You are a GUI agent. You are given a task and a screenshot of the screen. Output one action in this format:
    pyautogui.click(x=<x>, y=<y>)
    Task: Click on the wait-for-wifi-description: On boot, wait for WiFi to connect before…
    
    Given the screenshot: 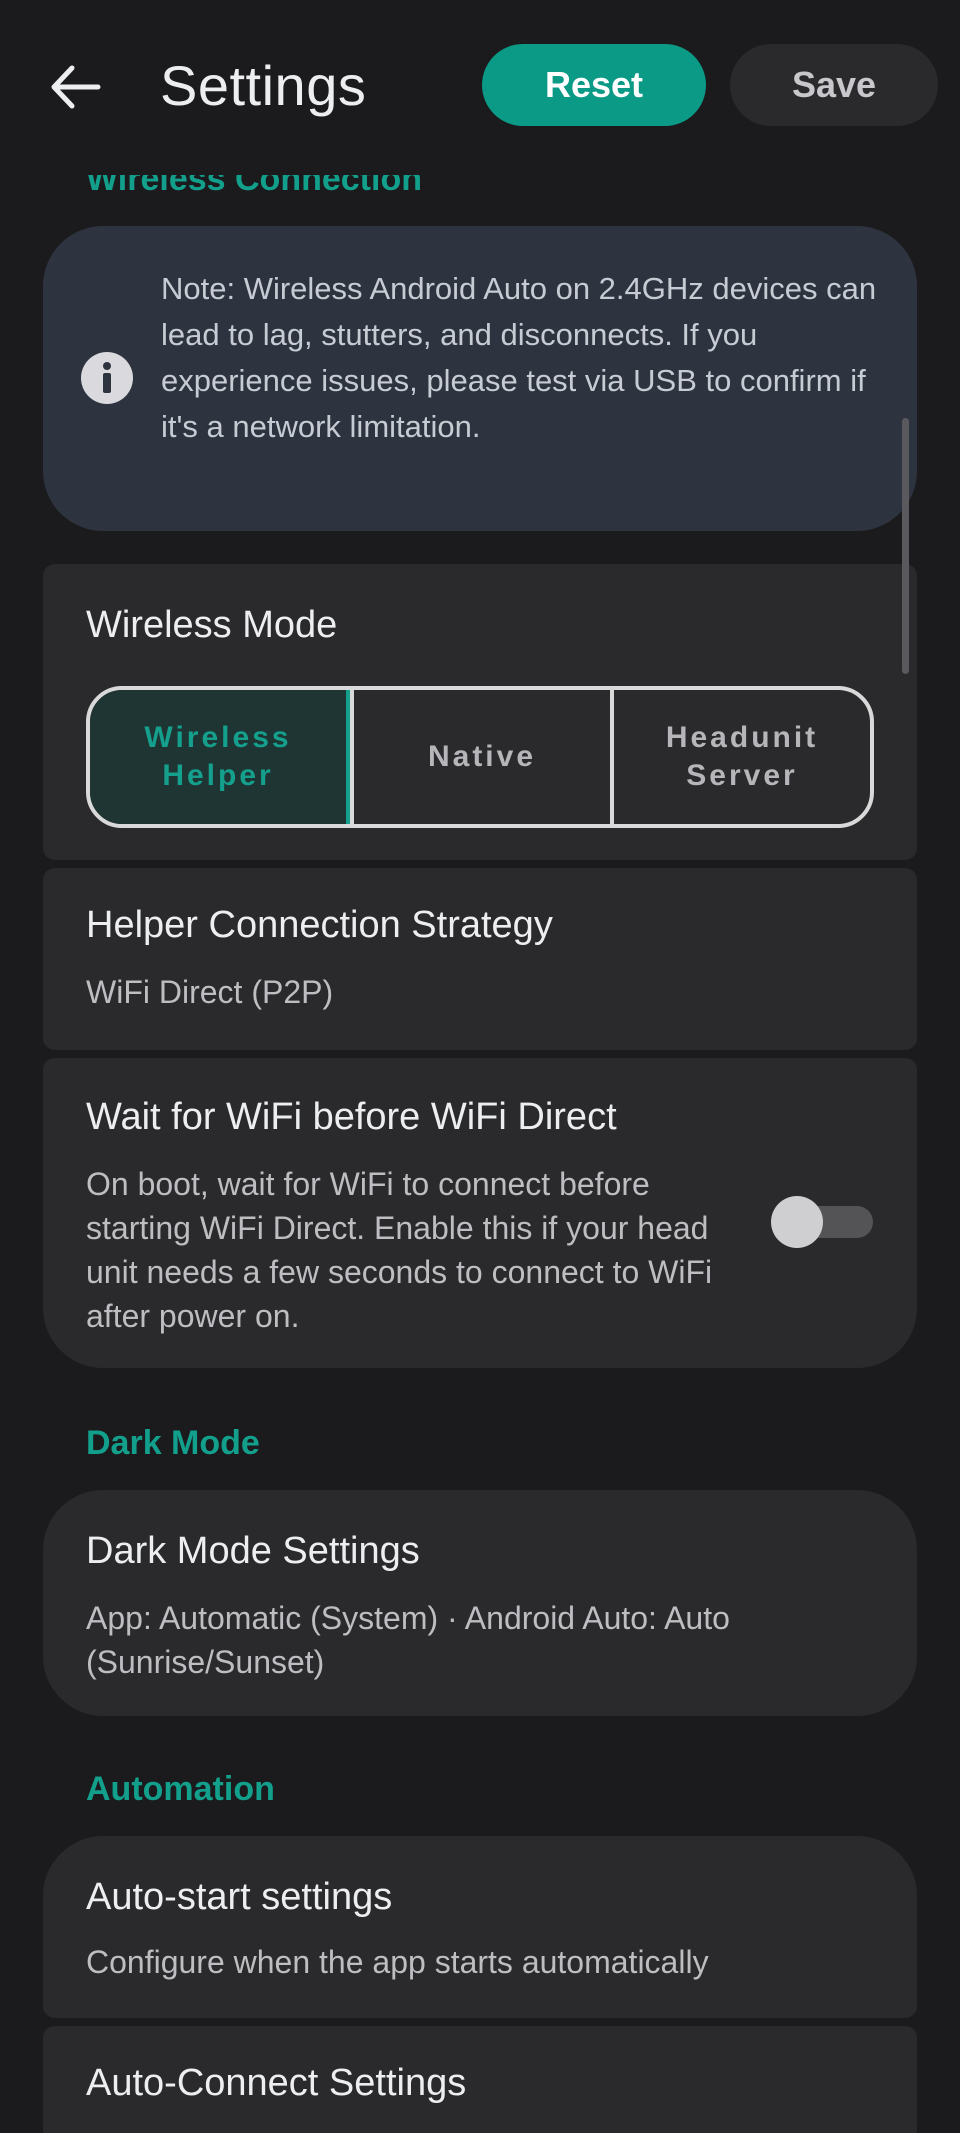 What is the action you would take?
    pyautogui.click(x=399, y=1250)
    